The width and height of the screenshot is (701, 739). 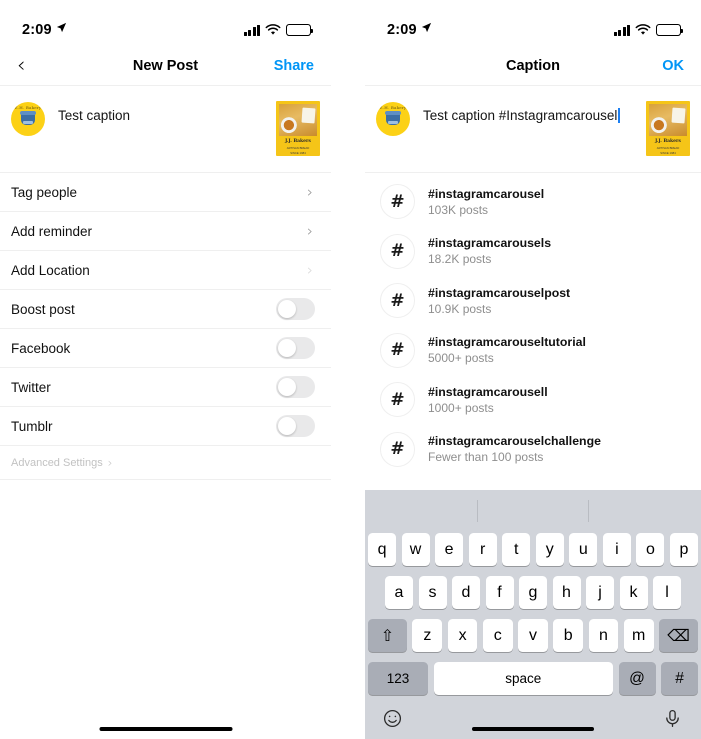 What do you see at coordinates (673, 66) in the screenshot?
I see `ok-button: OK` at bounding box center [673, 66].